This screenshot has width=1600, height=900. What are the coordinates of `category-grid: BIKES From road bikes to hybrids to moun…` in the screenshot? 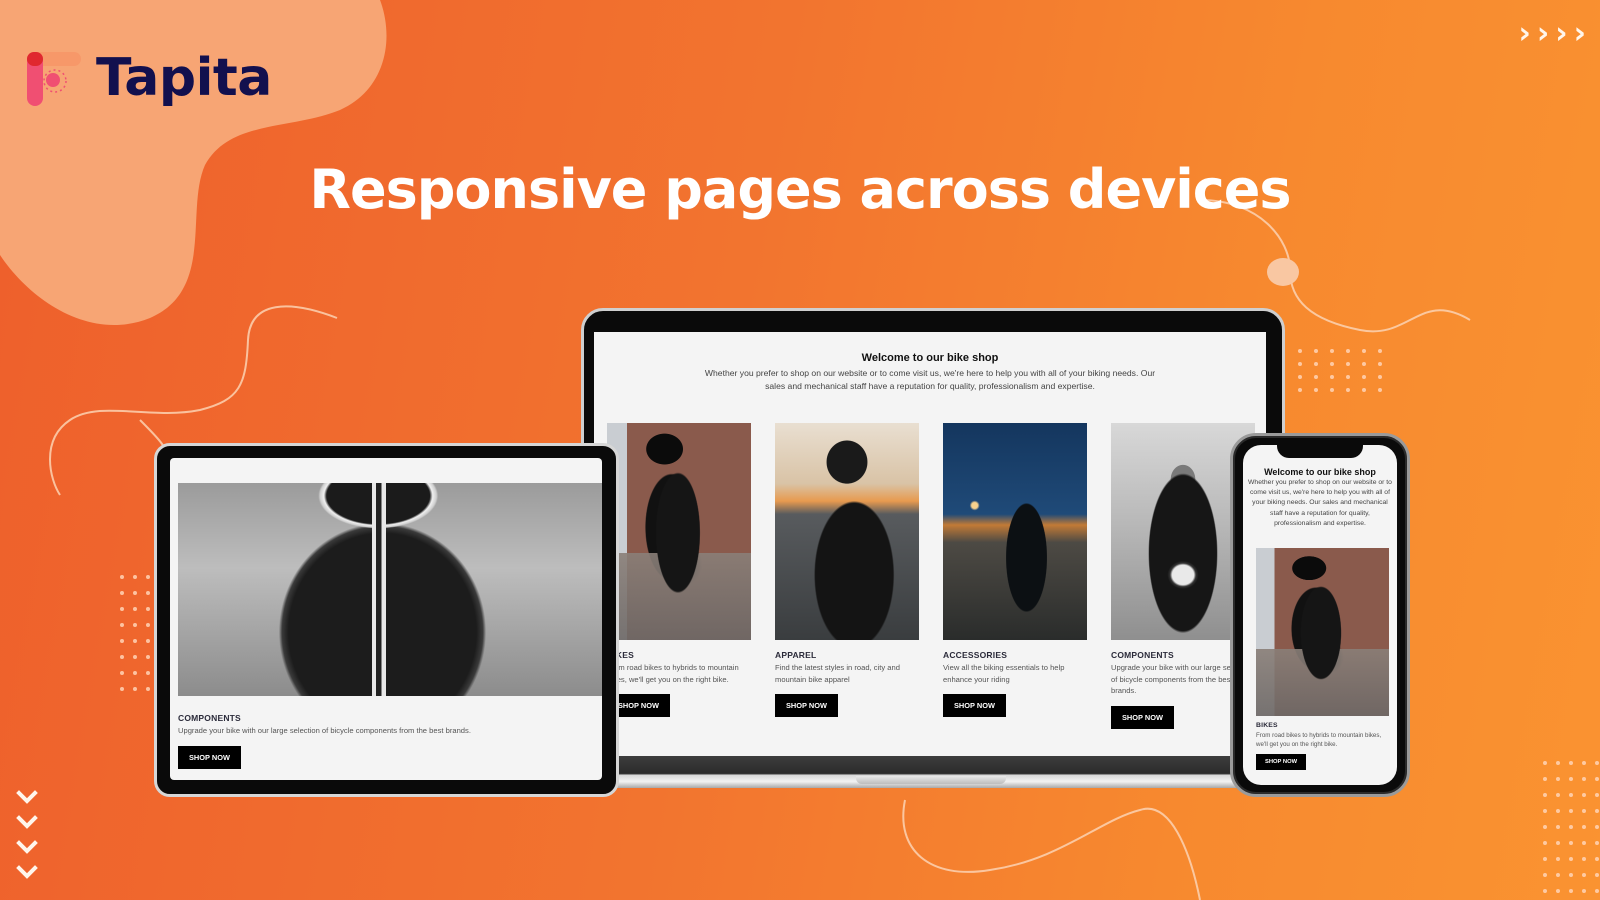 It's located at (931, 576).